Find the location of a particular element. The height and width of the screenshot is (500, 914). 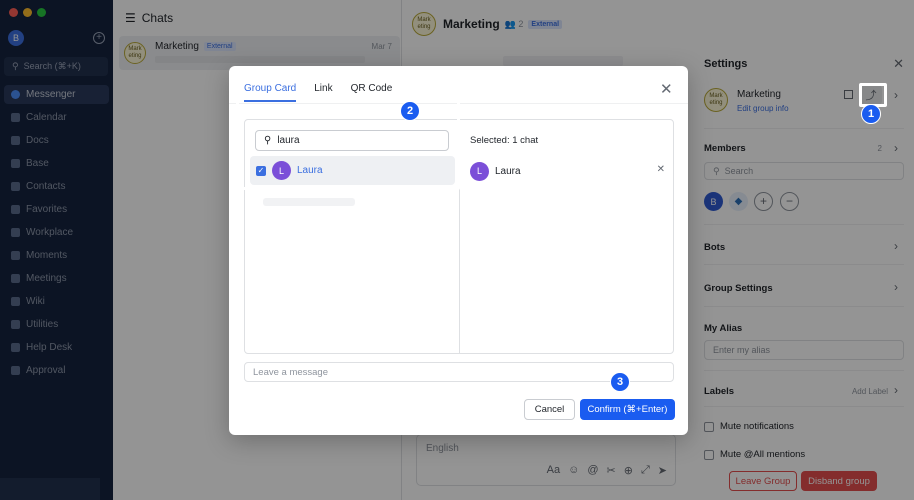

step-badge-1: 1 is located at coordinates (871, 114).